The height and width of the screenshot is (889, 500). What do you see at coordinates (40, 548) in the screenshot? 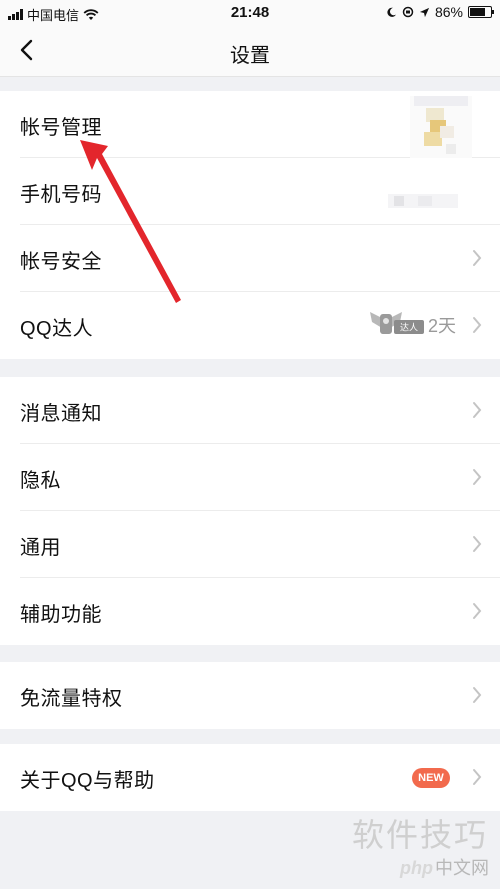
I see `item-label: 通用` at bounding box center [40, 548].